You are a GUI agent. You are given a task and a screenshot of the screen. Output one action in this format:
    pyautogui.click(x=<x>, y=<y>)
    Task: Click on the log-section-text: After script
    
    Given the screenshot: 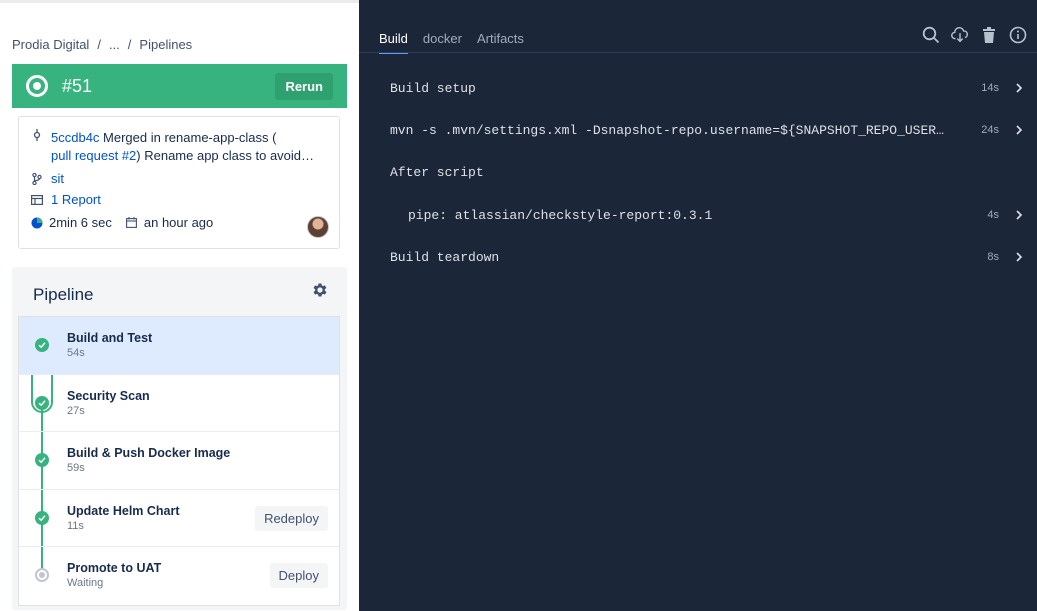 What is the action you would take?
    pyautogui.click(x=437, y=172)
    